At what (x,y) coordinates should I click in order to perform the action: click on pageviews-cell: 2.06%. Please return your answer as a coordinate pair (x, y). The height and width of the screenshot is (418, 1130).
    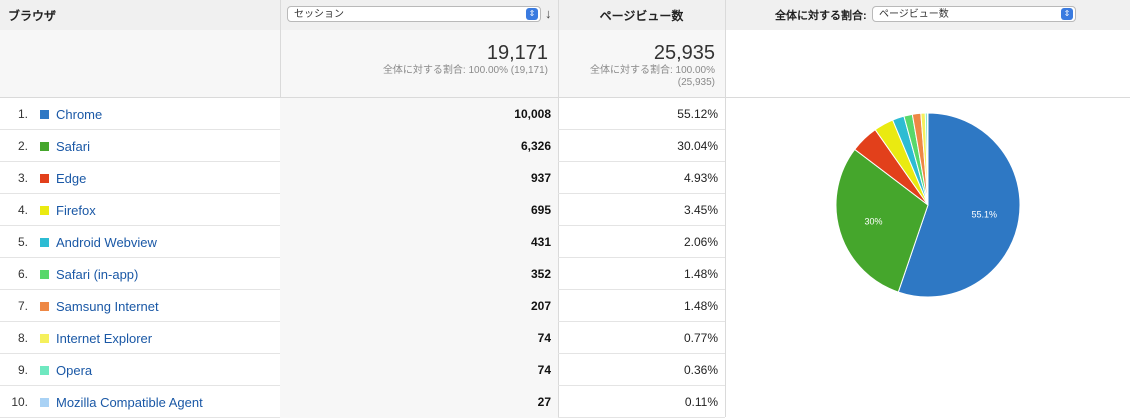
    Looking at the image, I should click on (641, 242).